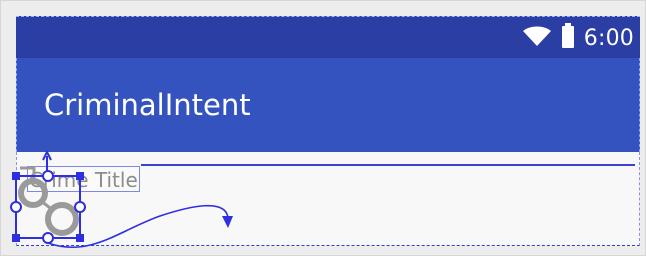 The image size is (646, 256). What do you see at coordinates (83, 180) in the screenshot?
I see `crime-title-hint: Crime Title` at bounding box center [83, 180].